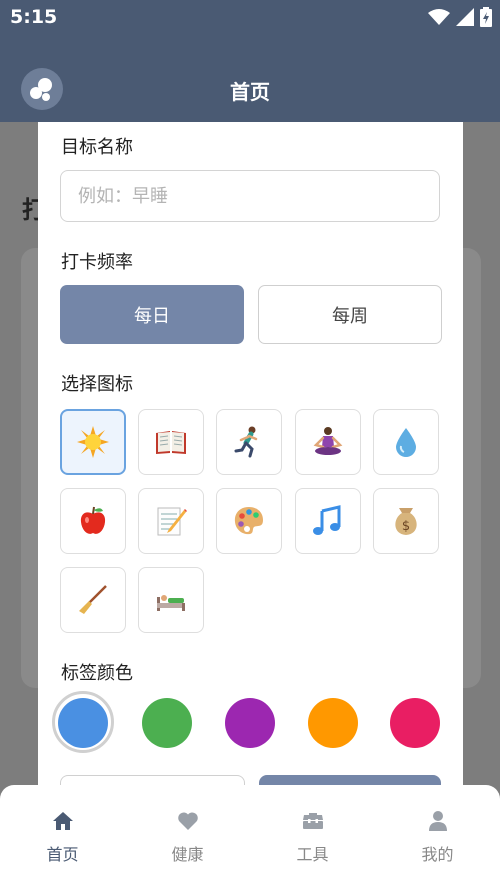 Image resolution: width=500 pixels, height=889 pixels. What do you see at coordinates (312, 837) in the screenshot?
I see `nav-item-tools: 工具` at bounding box center [312, 837].